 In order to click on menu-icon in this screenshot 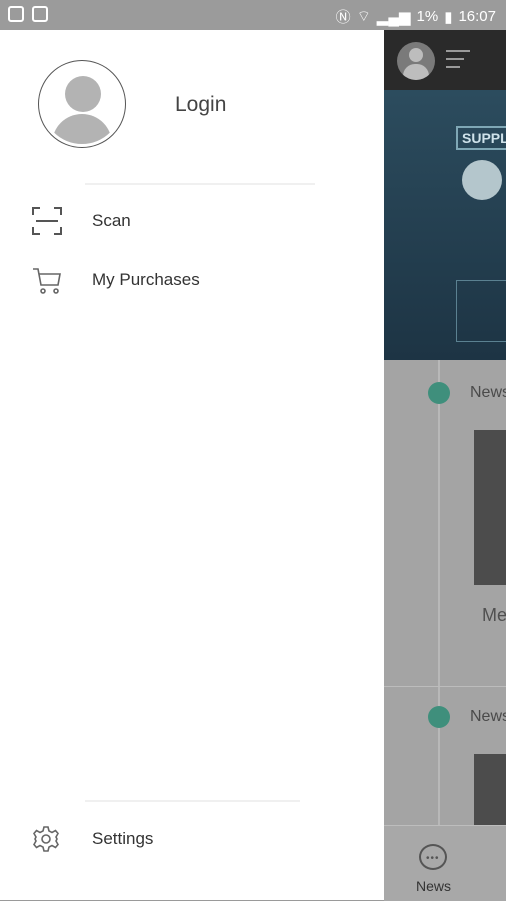, I will do `click(458, 62)`.